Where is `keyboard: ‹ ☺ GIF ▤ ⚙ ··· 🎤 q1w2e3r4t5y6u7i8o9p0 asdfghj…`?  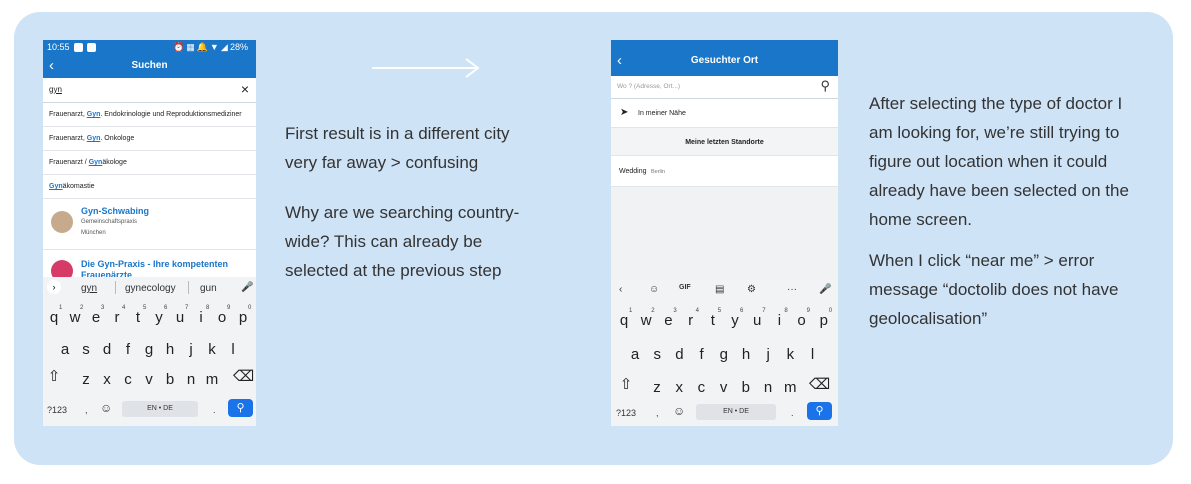 keyboard: ‹ ☺ GIF ▤ ⚙ ··· 🎤 q1w2e3r4t5y6u7i8o9p0 asdfghj… is located at coordinates (724, 353).